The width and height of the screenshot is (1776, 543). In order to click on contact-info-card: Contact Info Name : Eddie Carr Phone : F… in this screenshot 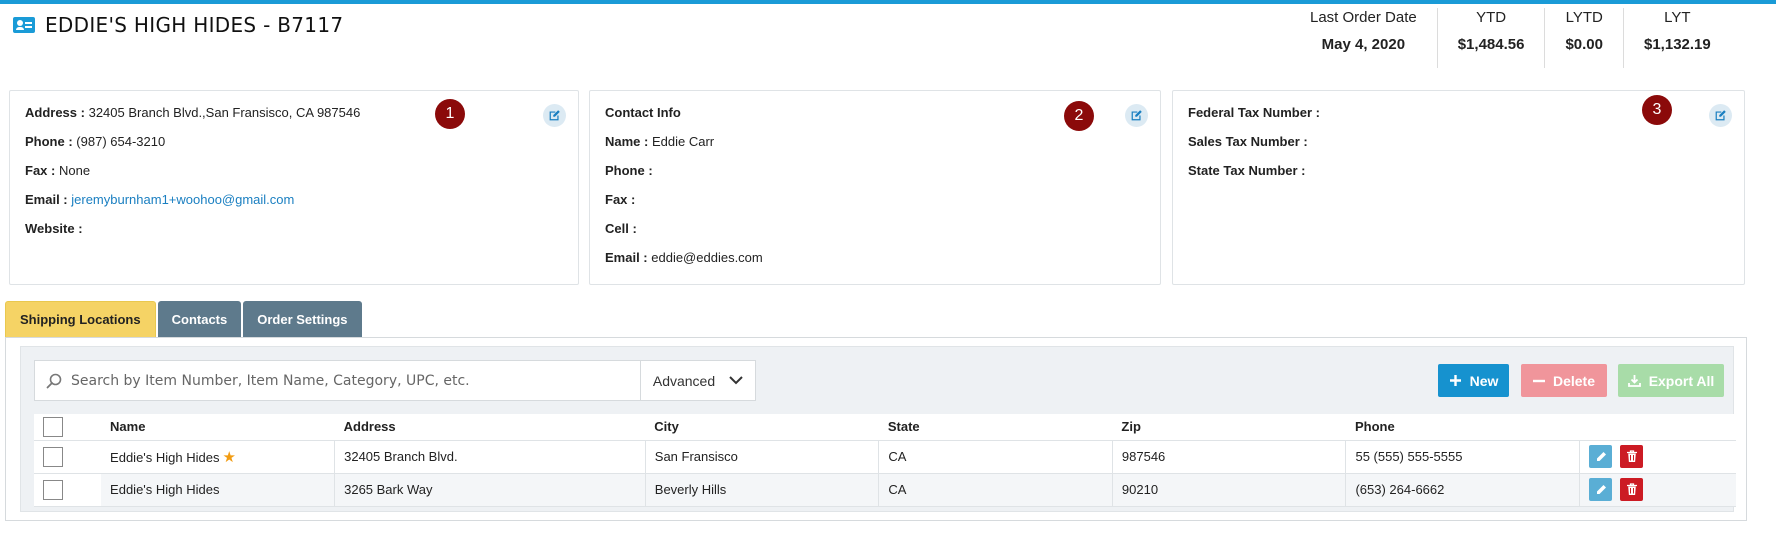, I will do `click(875, 187)`.